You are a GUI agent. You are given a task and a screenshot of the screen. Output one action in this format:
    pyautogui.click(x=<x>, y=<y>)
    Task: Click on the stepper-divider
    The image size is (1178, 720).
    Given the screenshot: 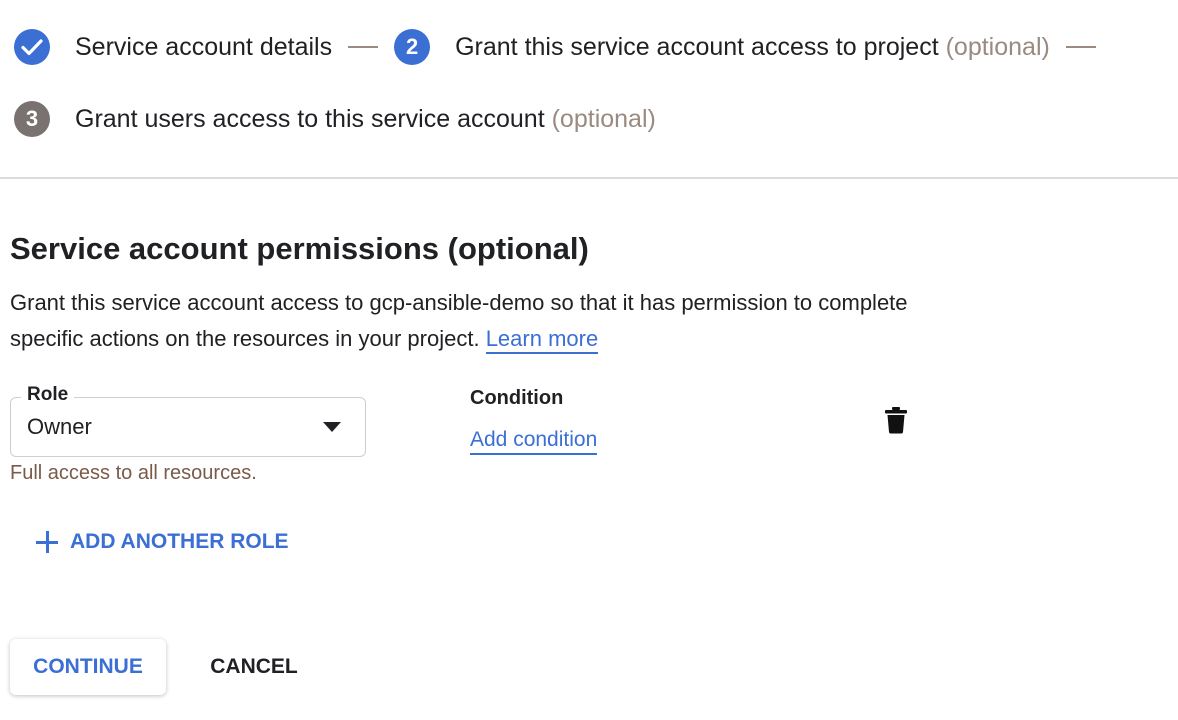 What is the action you would take?
    pyautogui.click(x=589, y=178)
    